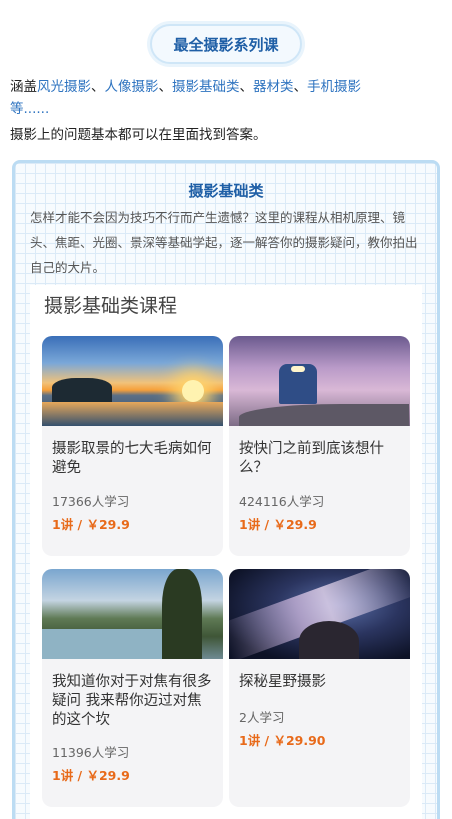  What do you see at coordinates (311, 458) in the screenshot?
I see `course-title: 按快门之前到底该想什么？` at bounding box center [311, 458].